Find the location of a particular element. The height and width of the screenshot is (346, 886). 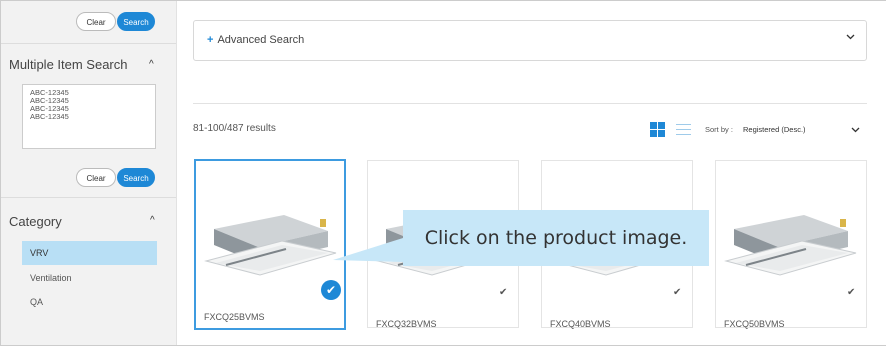

category-item-qa: QA is located at coordinates (89, 302).